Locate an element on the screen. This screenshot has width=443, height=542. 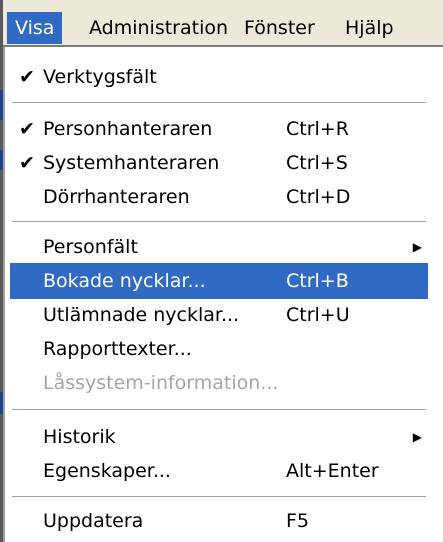
menu-item-uppdatera: Uppdatera F5 is located at coordinates (219, 521).